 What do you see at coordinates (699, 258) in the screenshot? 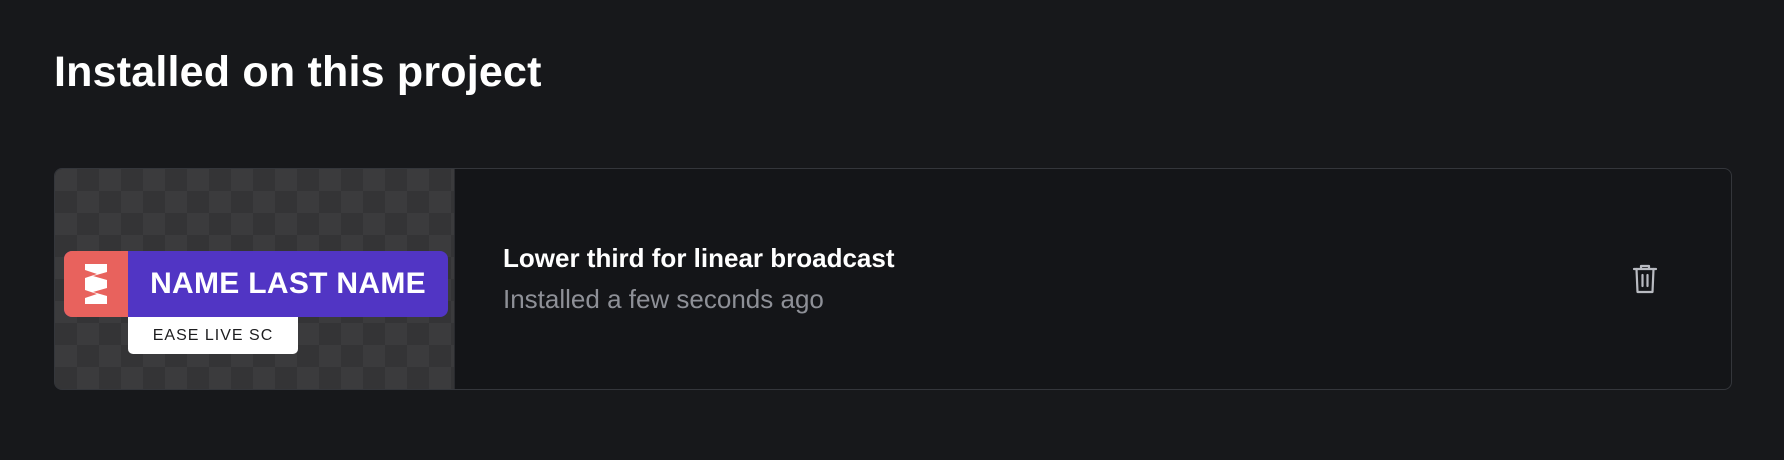
I see `item-title: Lower third for linear broadcast` at bounding box center [699, 258].